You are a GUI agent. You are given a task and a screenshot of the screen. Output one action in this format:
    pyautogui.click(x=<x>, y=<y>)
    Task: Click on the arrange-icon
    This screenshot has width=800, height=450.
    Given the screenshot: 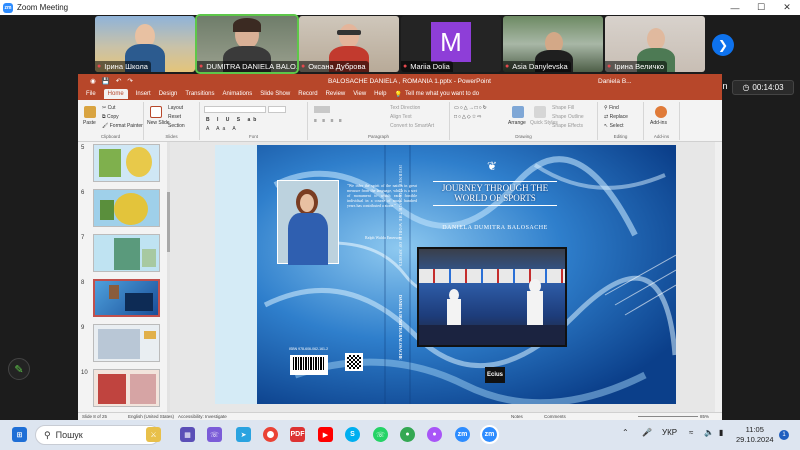 What is the action you would take?
    pyautogui.click(x=518, y=112)
    